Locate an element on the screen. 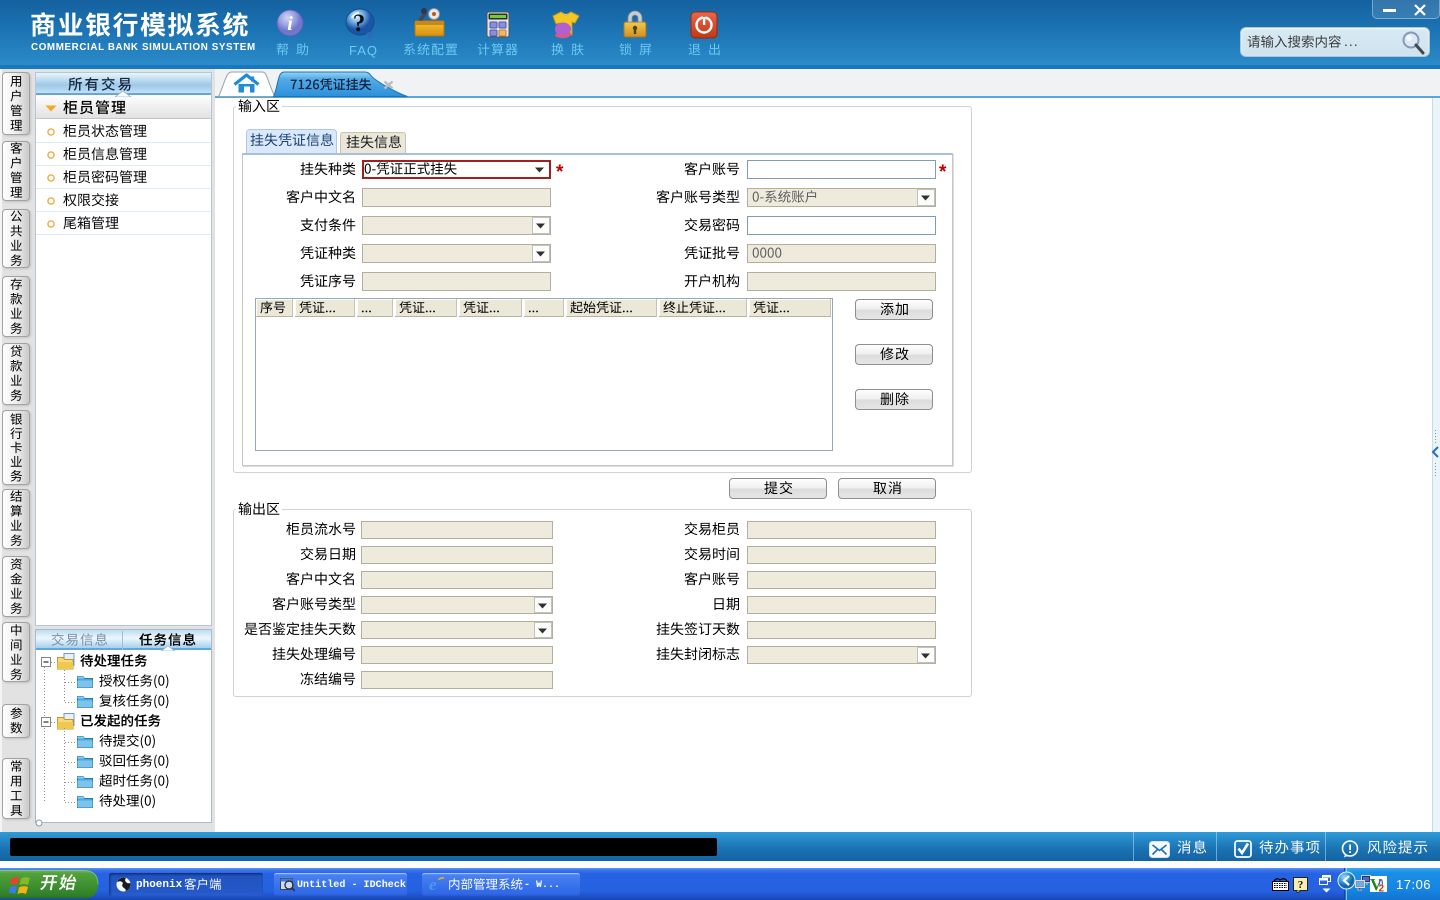  svg-text: e is located at coordinates (433, 884).